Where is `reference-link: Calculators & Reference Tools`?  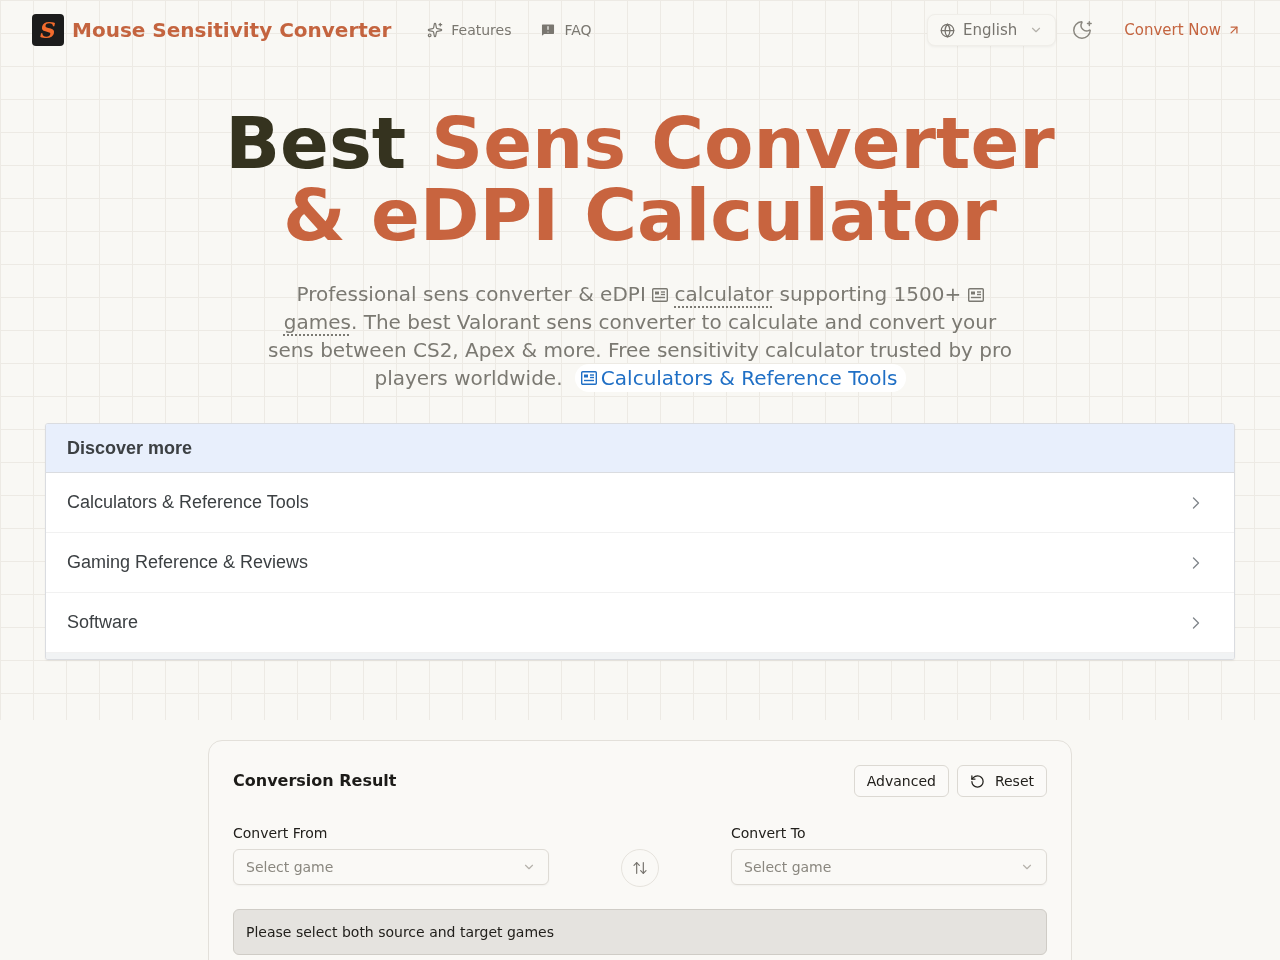 reference-link: Calculators & Reference Tools is located at coordinates (740, 378).